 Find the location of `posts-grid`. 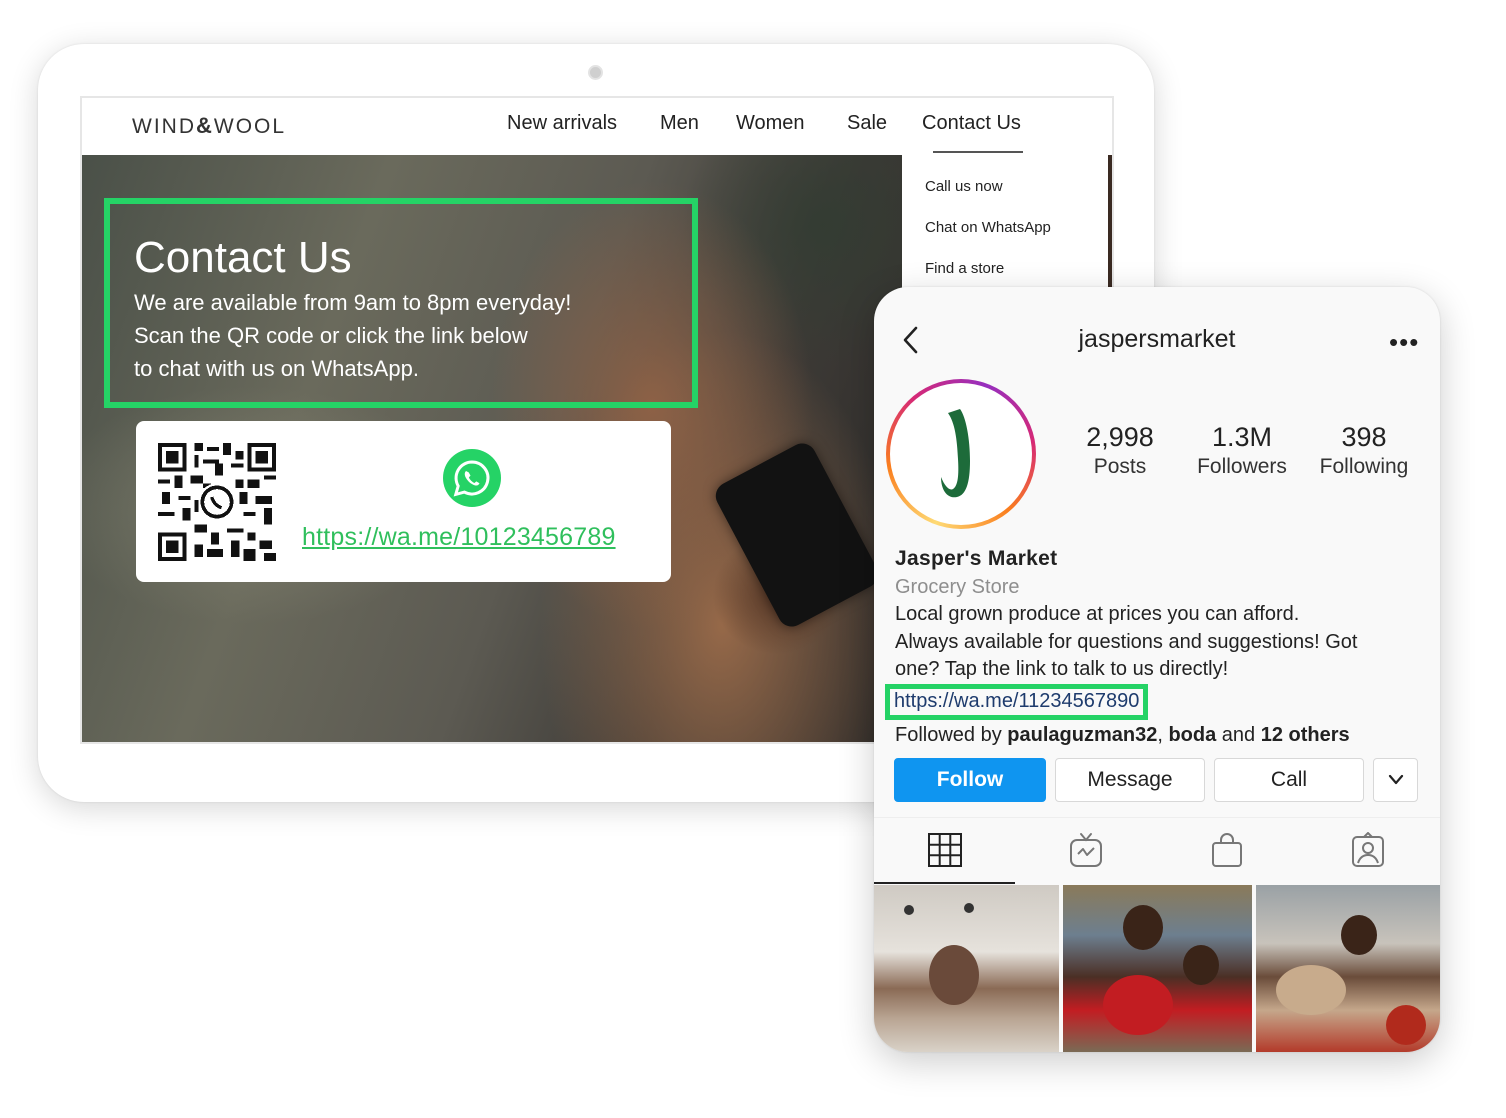

posts-grid is located at coordinates (1157, 968).